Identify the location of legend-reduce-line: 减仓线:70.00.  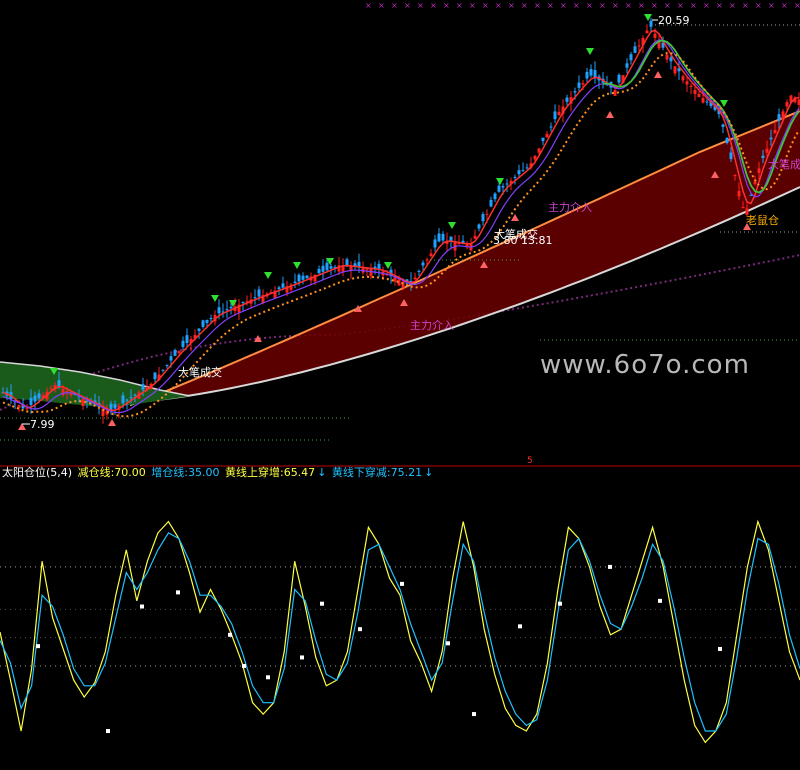
(111, 472).